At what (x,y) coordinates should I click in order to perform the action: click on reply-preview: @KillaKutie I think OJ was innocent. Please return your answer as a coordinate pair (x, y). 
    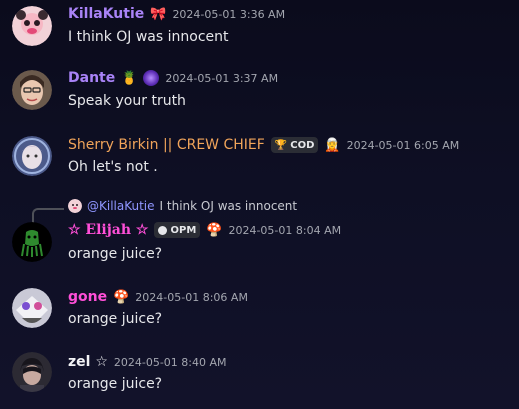
    Looking at the image, I should click on (182, 206).